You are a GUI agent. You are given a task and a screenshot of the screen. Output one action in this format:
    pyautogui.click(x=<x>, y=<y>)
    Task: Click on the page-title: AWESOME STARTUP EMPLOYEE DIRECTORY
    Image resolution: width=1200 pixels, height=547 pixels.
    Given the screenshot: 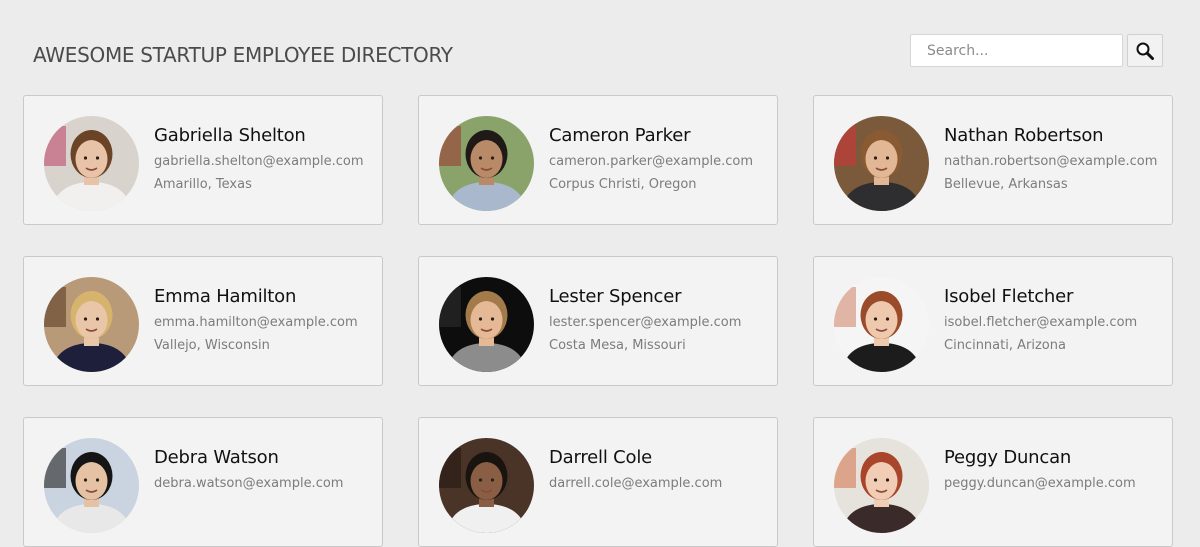 What is the action you would take?
    pyautogui.click(x=243, y=55)
    